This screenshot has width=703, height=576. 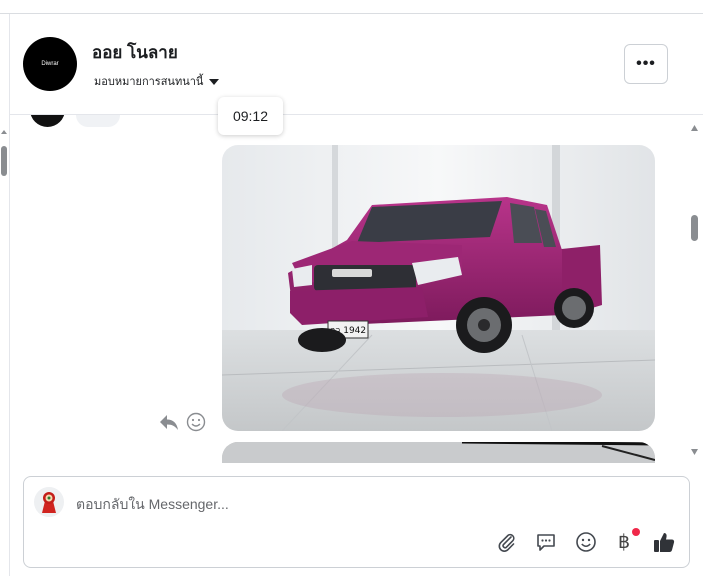 I want to click on page-avatar-text: Diwrar, so click(x=50, y=64).